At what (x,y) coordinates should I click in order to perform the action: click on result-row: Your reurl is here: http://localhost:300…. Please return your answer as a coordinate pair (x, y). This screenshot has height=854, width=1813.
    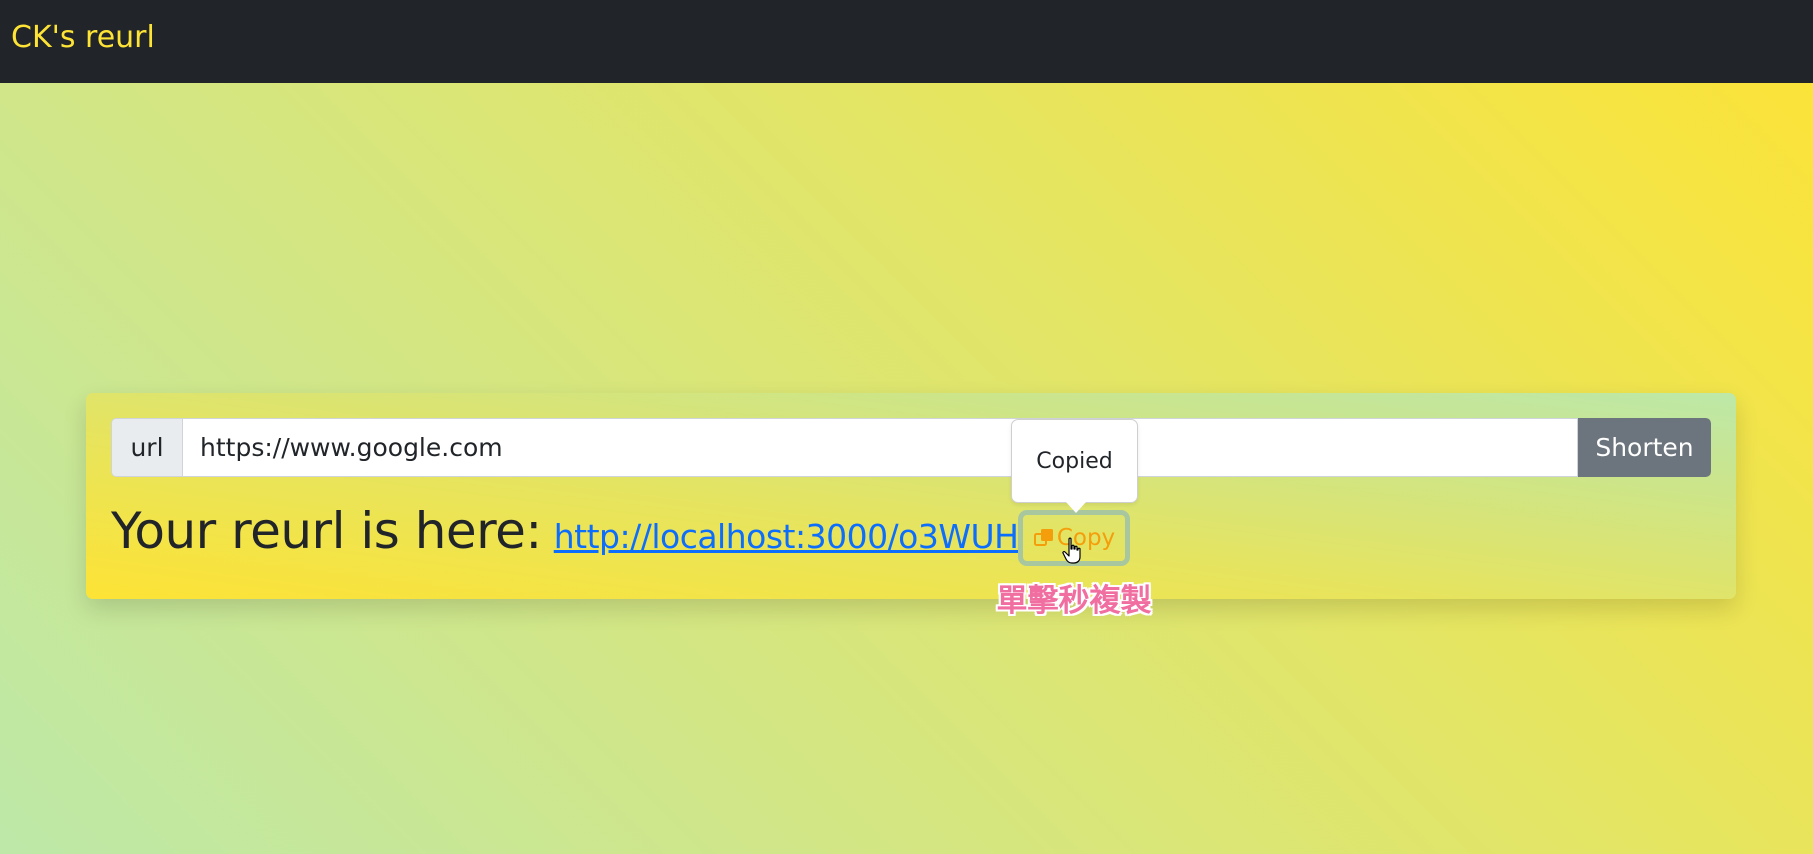
    Looking at the image, I should click on (565, 531).